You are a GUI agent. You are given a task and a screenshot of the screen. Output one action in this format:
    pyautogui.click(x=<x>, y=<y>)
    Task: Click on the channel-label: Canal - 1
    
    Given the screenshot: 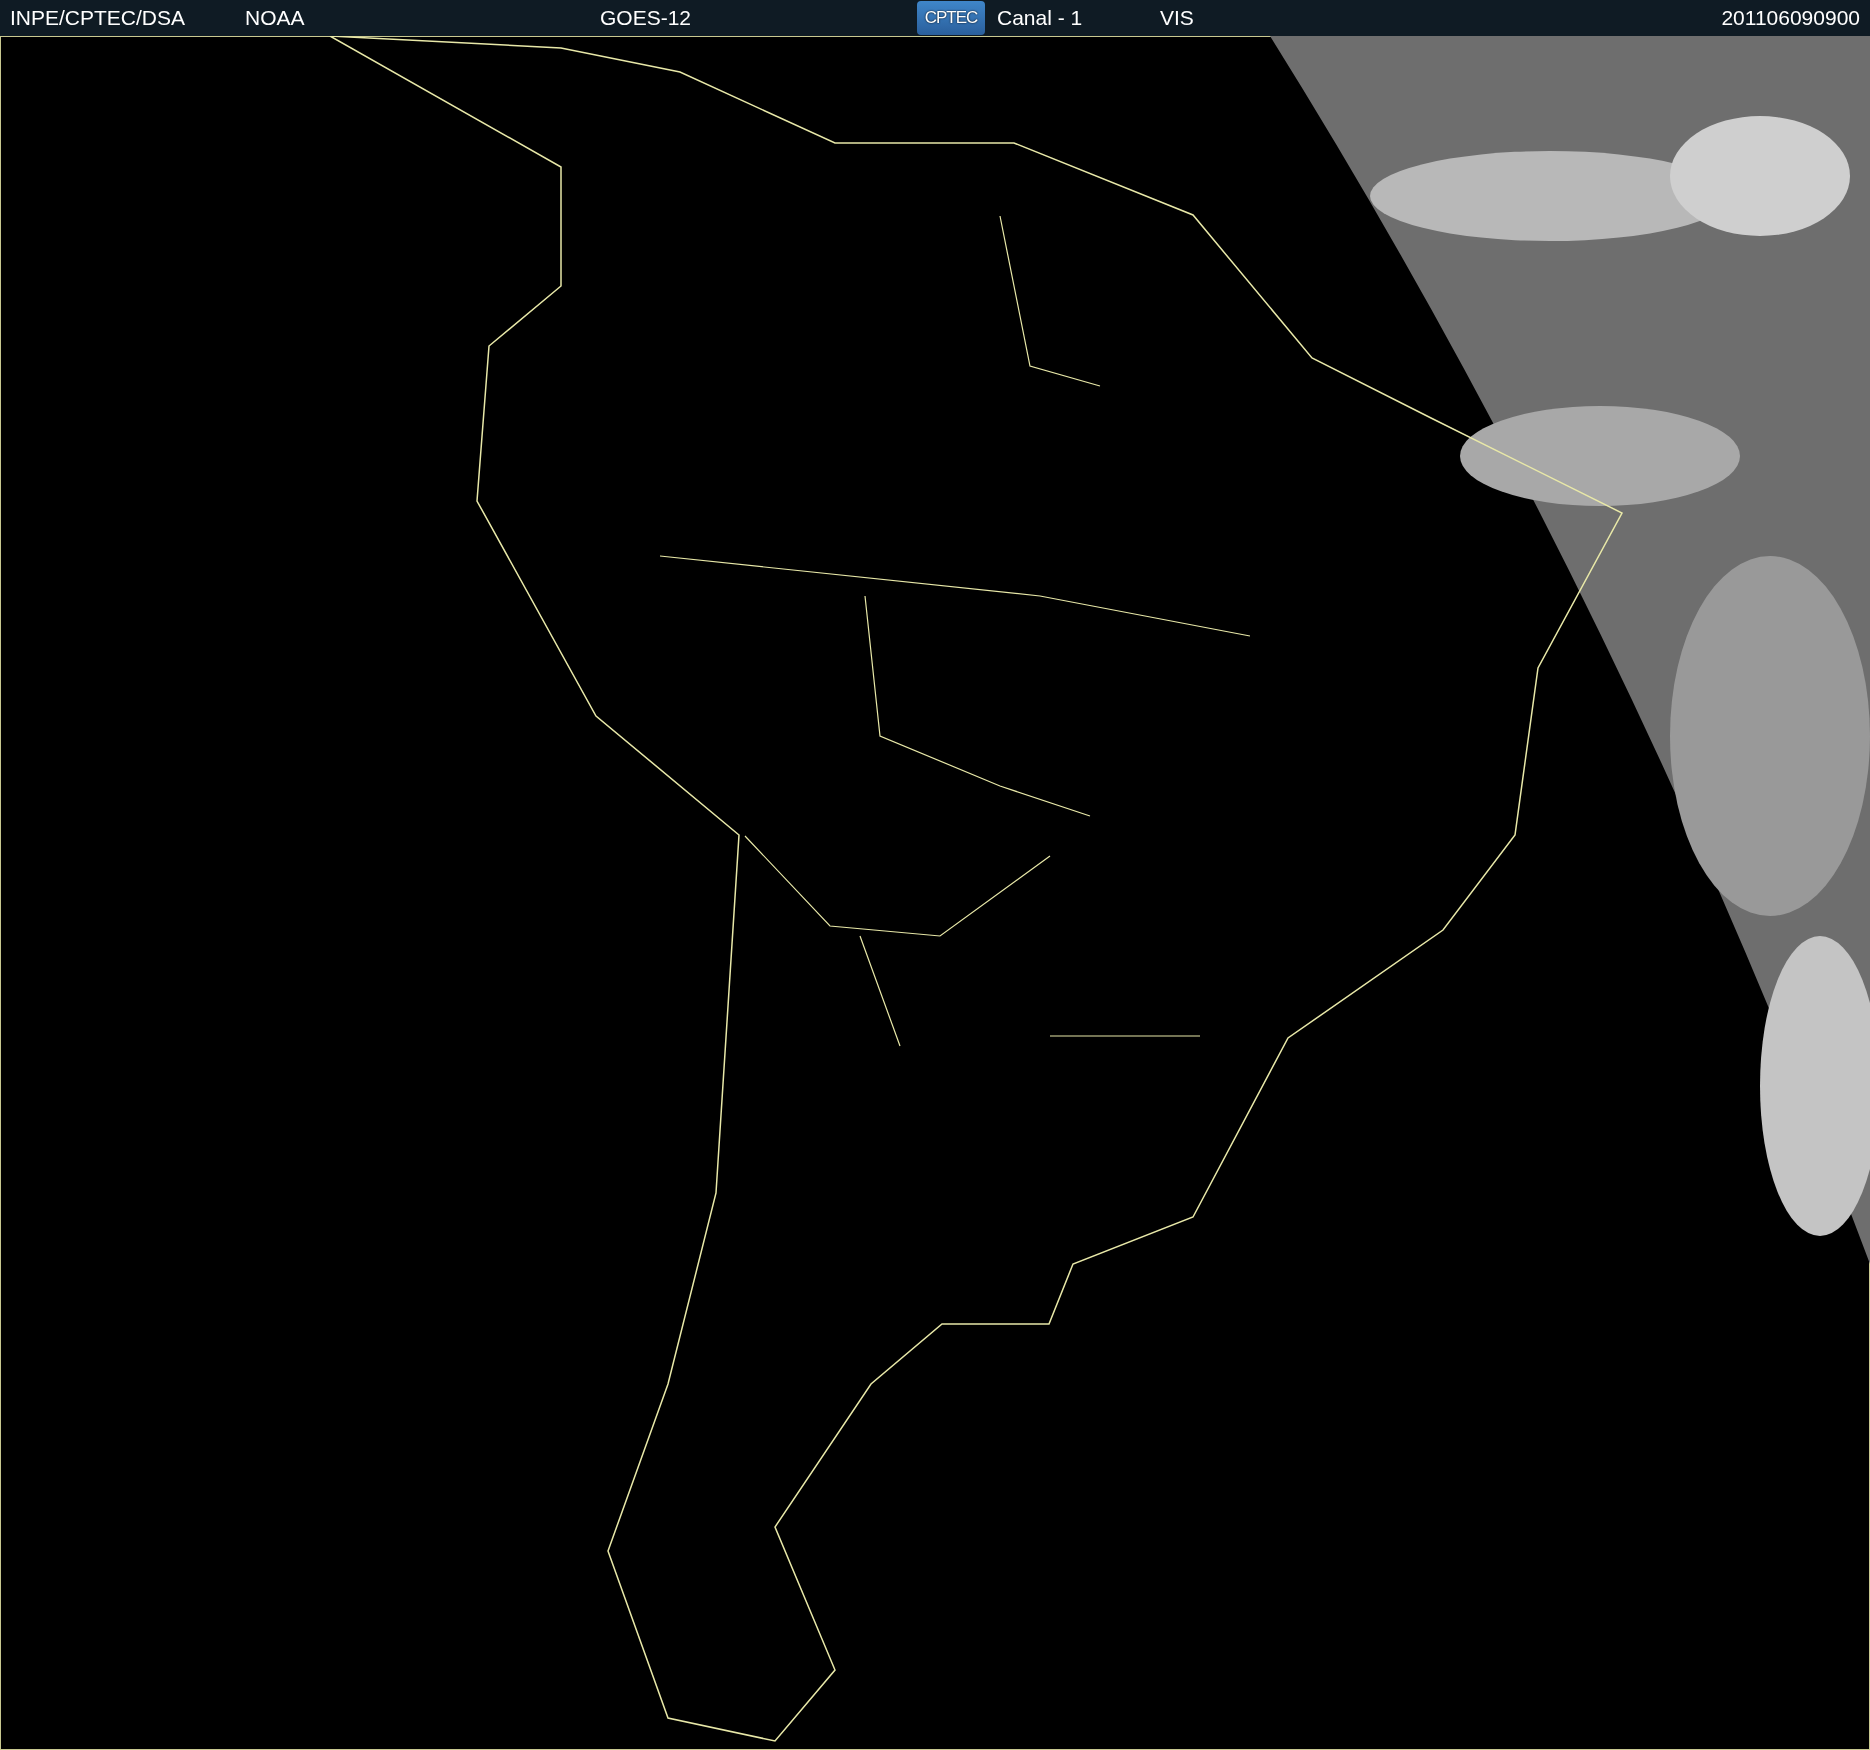 What is the action you would take?
    pyautogui.click(x=1040, y=18)
    